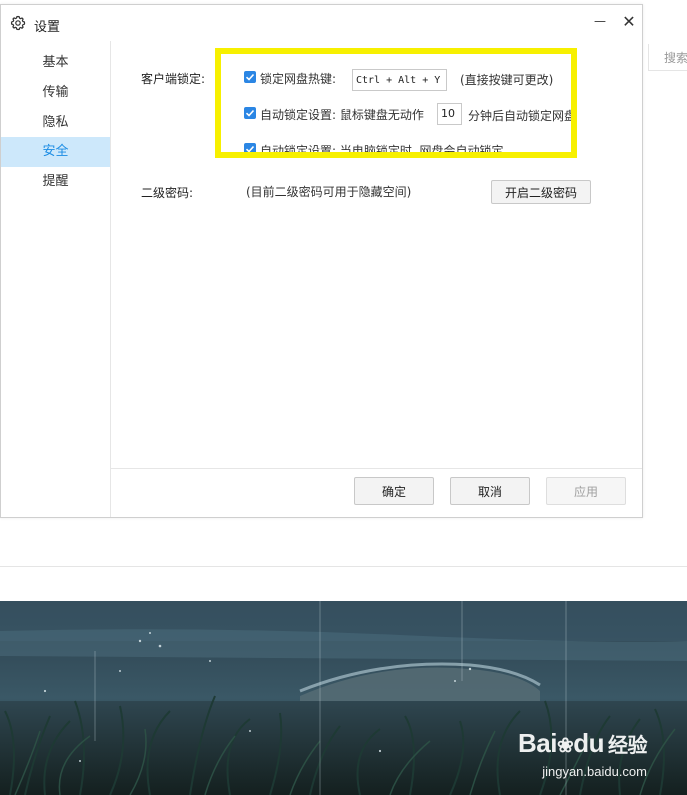  Describe the element at coordinates (537, 743) in the screenshot. I see `watermark-brand-bai: Bai` at that location.